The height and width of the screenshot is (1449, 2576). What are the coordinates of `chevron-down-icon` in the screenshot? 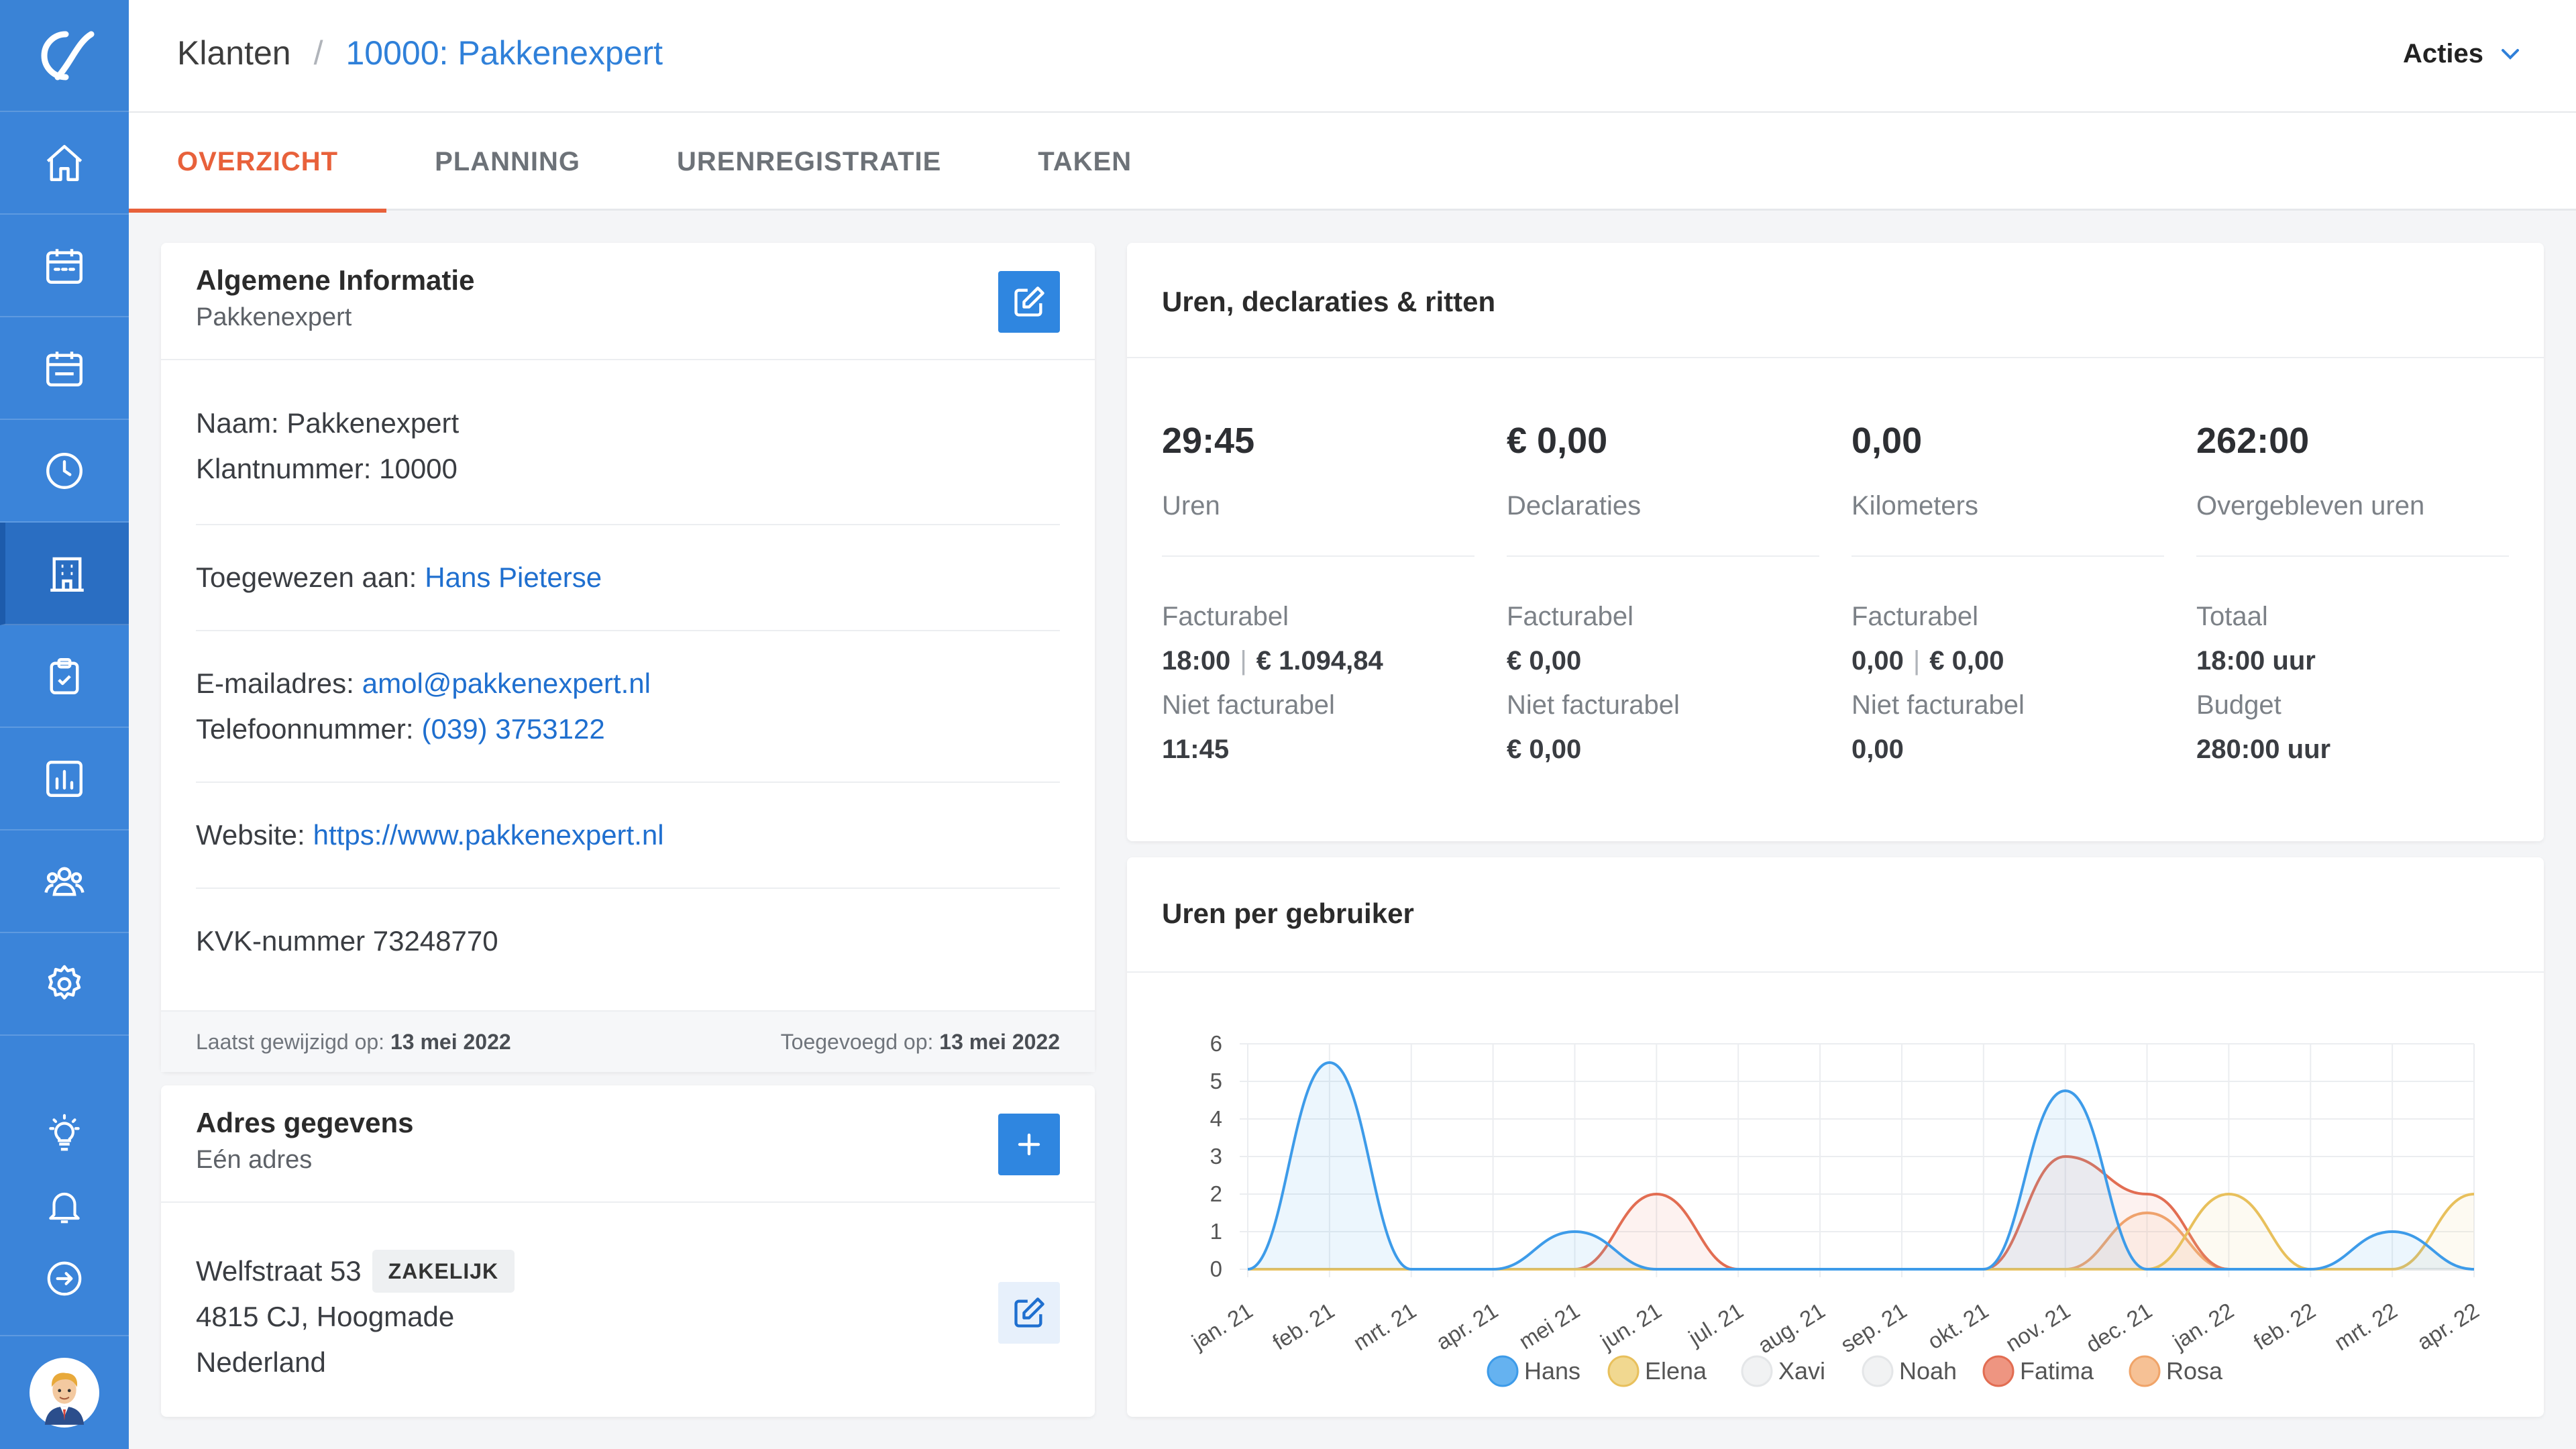 It's located at (2510, 54).